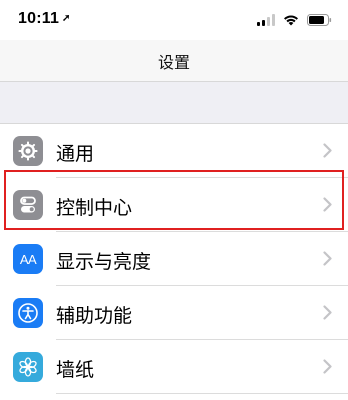 The height and width of the screenshot is (400, 348). What do you see at coordinates (291, 20) in the screenshot?
I see `wifi-icon` at bounding box center [291, 20].